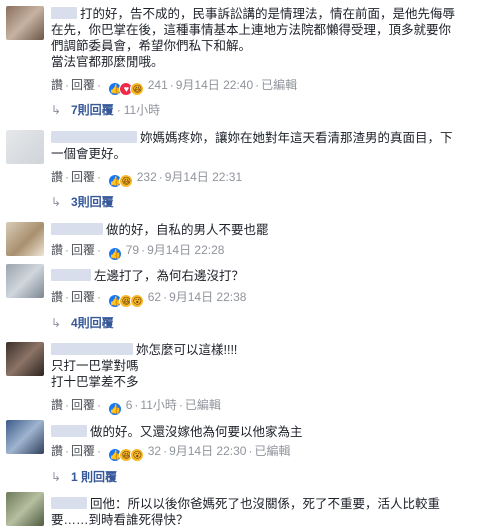  Describe the element at coordinates (84, 477) in the screenshot. I see `view-replies-link: ↳ 1 則回覆` at that location.